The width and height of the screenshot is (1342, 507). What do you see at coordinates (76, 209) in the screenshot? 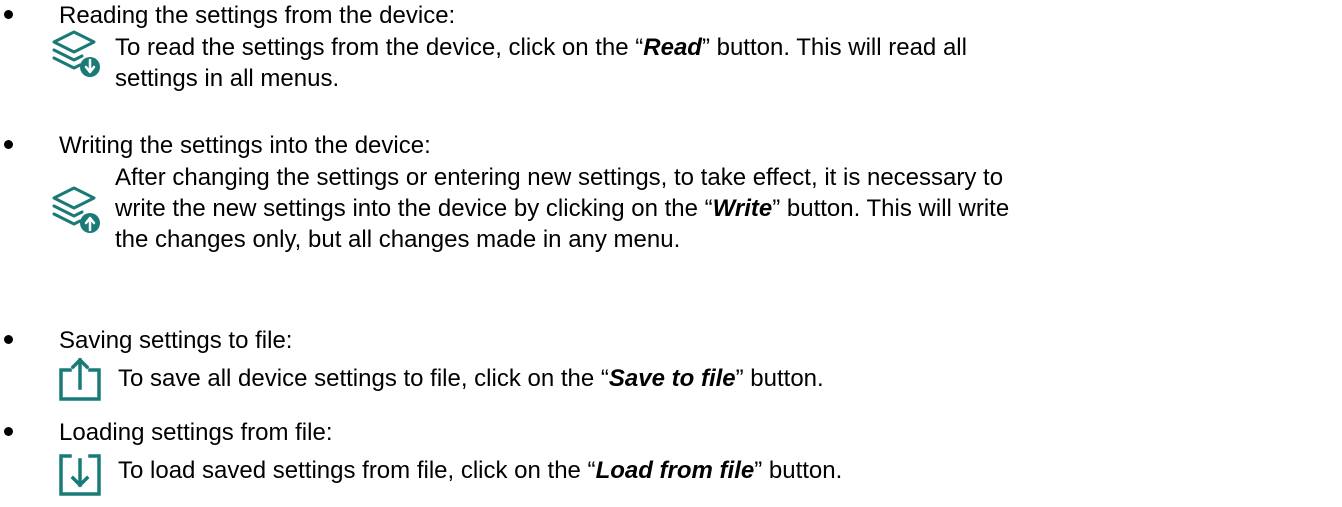
I see `layers-upload-icon` at bounding box center [76, 209].